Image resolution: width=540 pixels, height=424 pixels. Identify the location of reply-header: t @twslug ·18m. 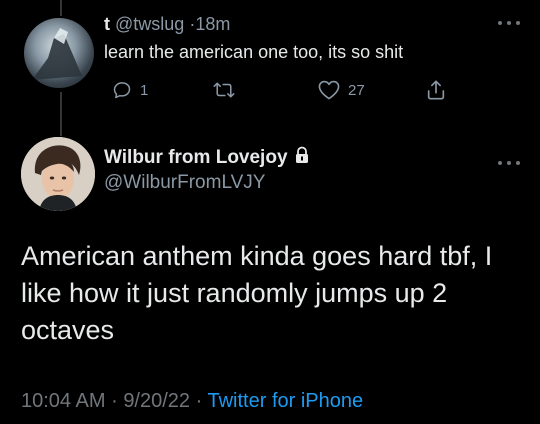
(167, 24).